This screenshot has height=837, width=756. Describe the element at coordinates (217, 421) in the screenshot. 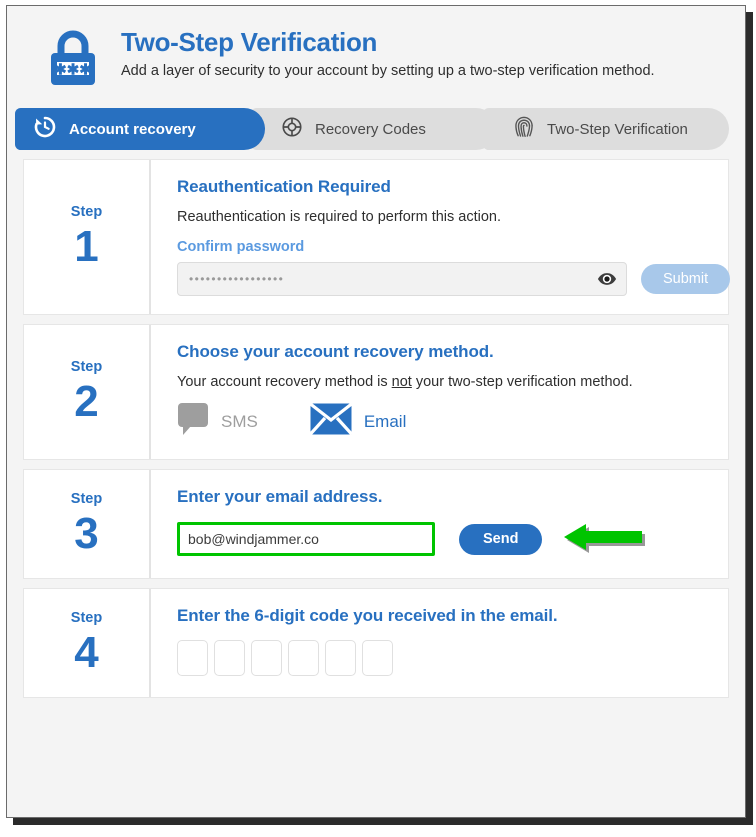

I see `recovery-method-sms: SMS` at that location.